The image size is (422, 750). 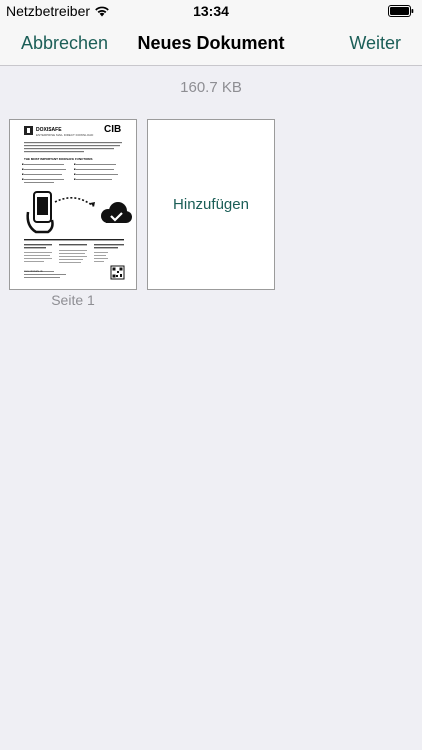 What do you see at coordinates (211, 87) in the screenshot?
I see `file-size-label: 160.7 KB` at bounding box center [211, 87].